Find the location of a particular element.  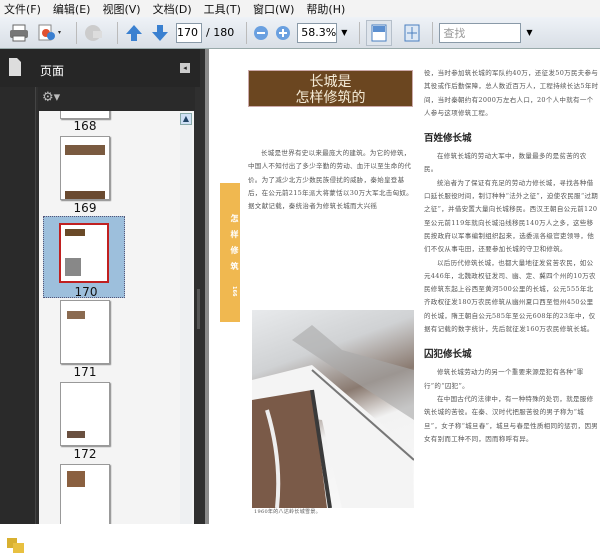

section-heading: 百姓修长城 is located at coordinates (448, 139).